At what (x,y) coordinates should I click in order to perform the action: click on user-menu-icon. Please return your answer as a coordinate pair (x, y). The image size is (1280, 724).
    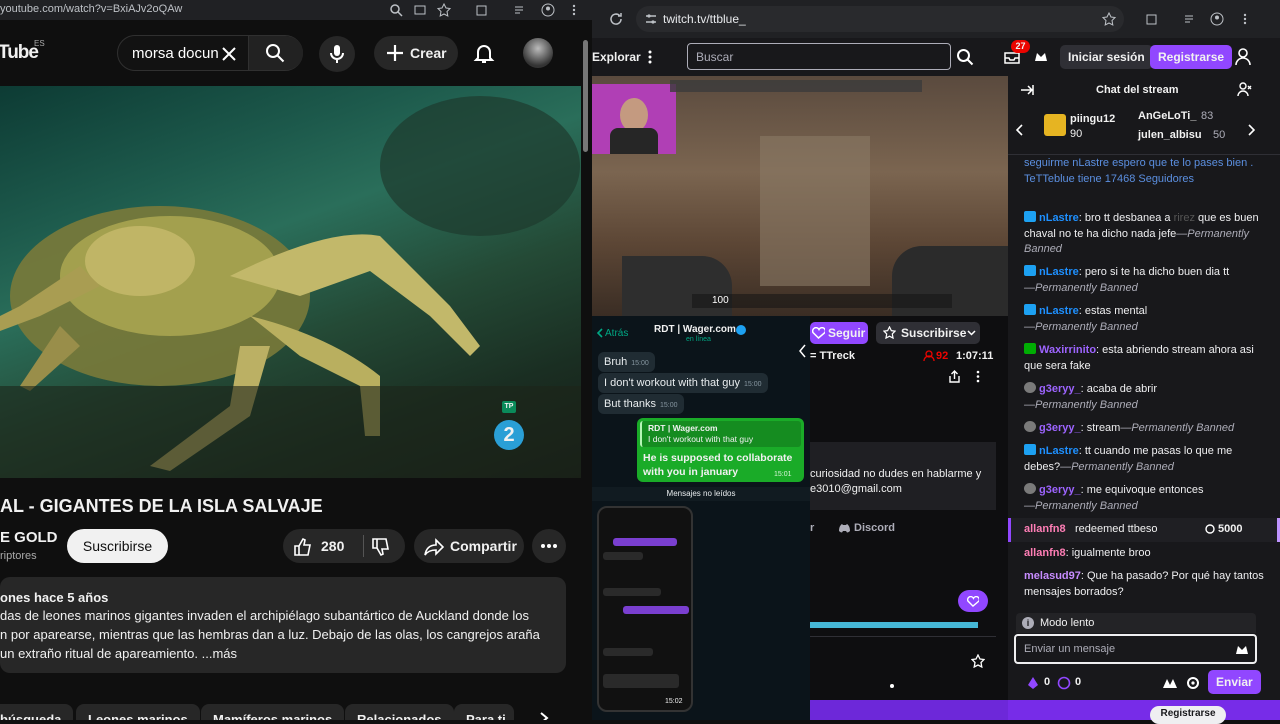
    Looking at the image, I should click on (1243, 57).